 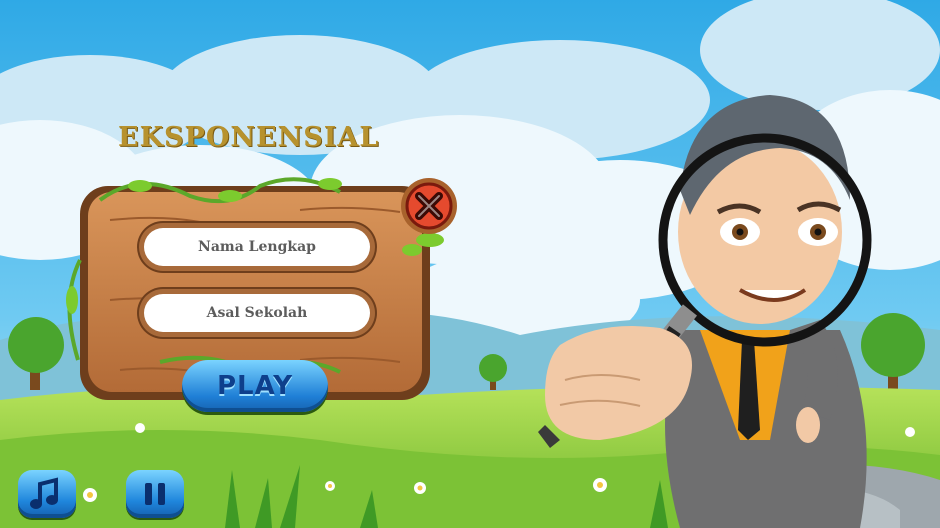 I want to click on pause-icon, so click(x=155, y=494).